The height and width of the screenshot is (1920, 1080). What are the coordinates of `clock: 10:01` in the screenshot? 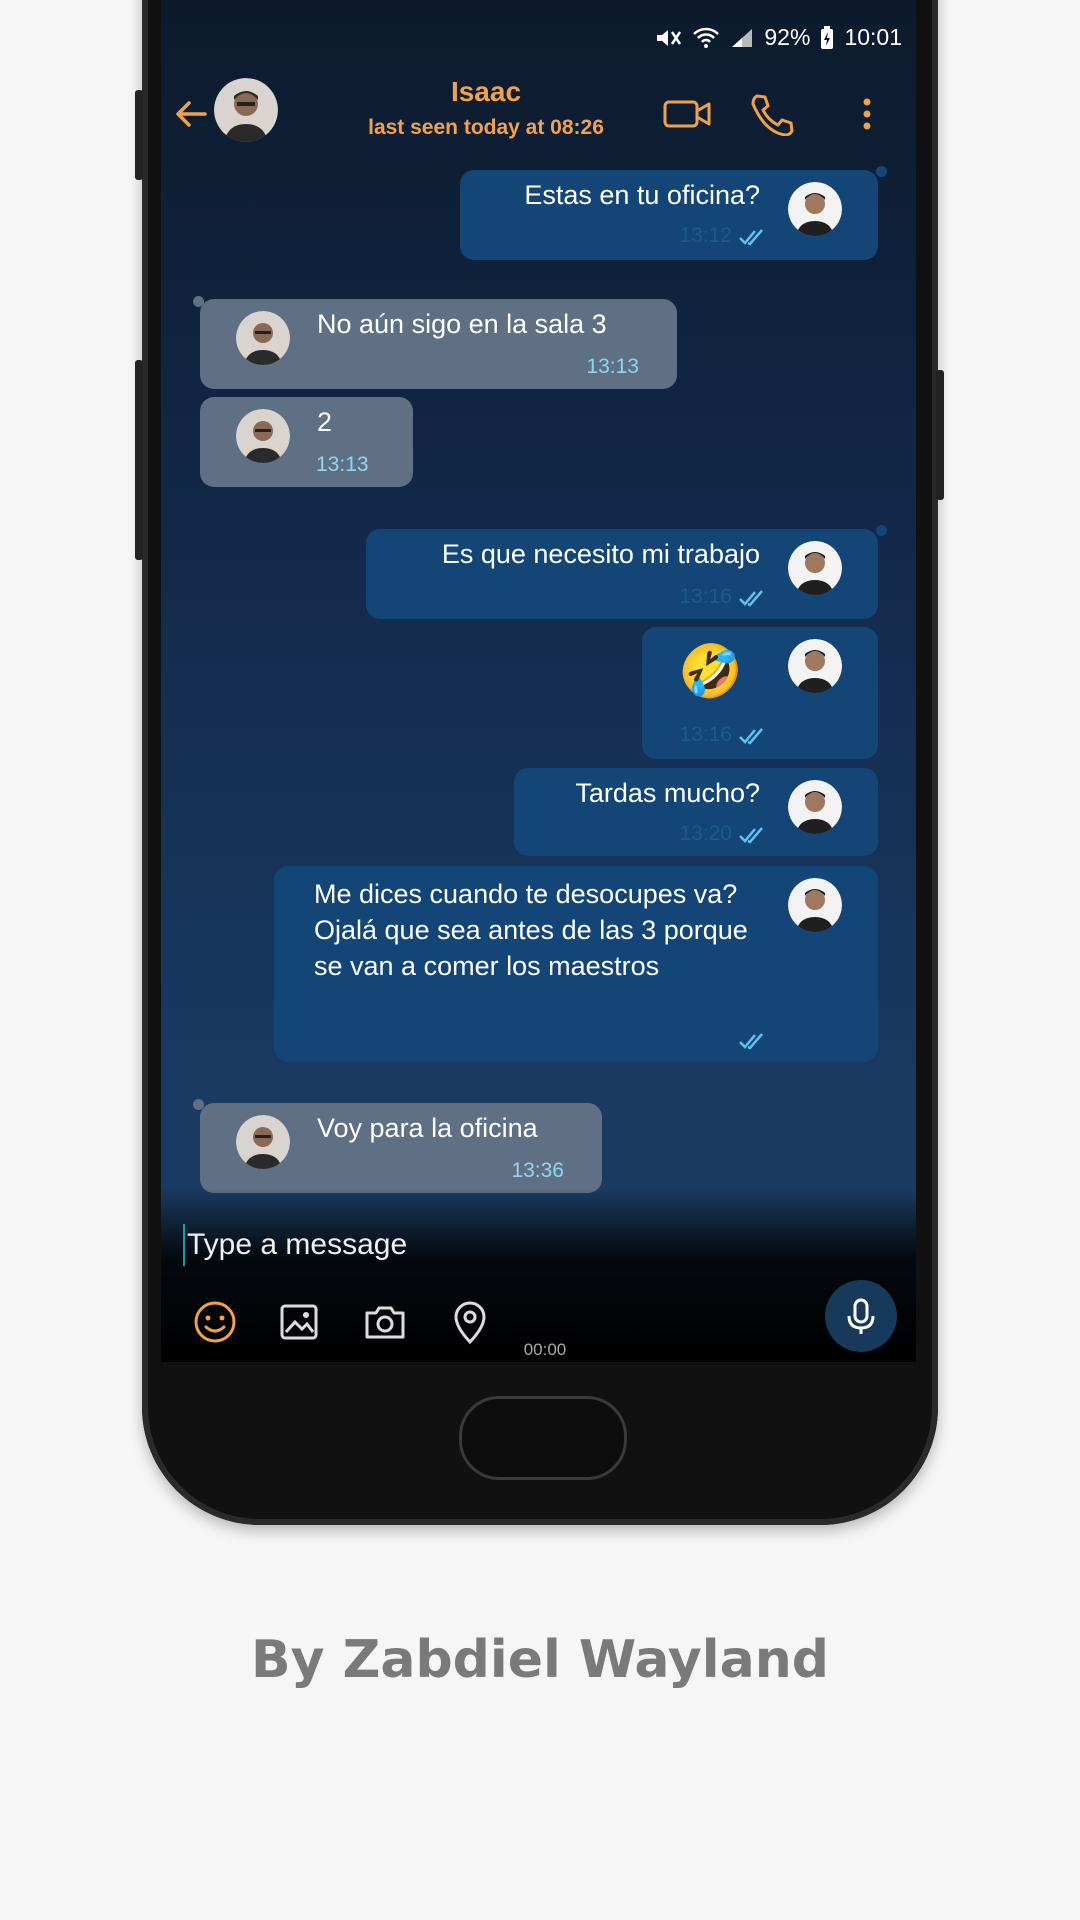 It's located at (873, 37).